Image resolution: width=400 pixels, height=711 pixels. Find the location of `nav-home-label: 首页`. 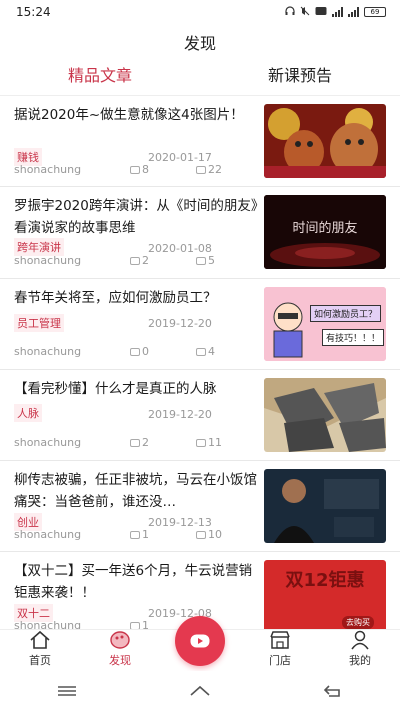

nav-home-label: 首页 is located at coordinates (40, 660).